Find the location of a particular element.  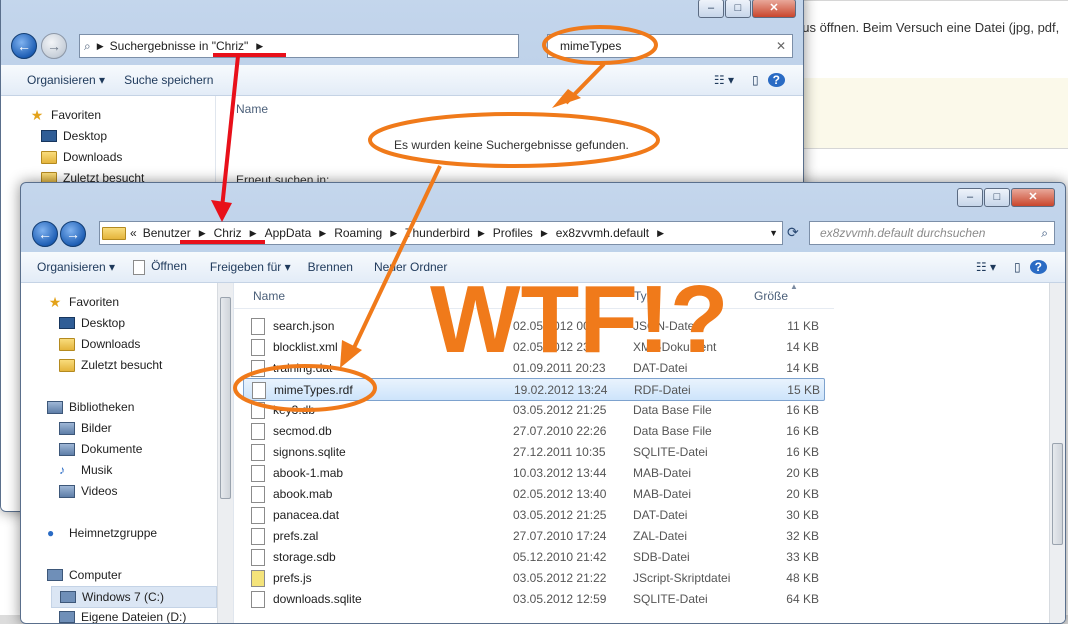

column-header-type: Typ is located at coordinates (643, 296).